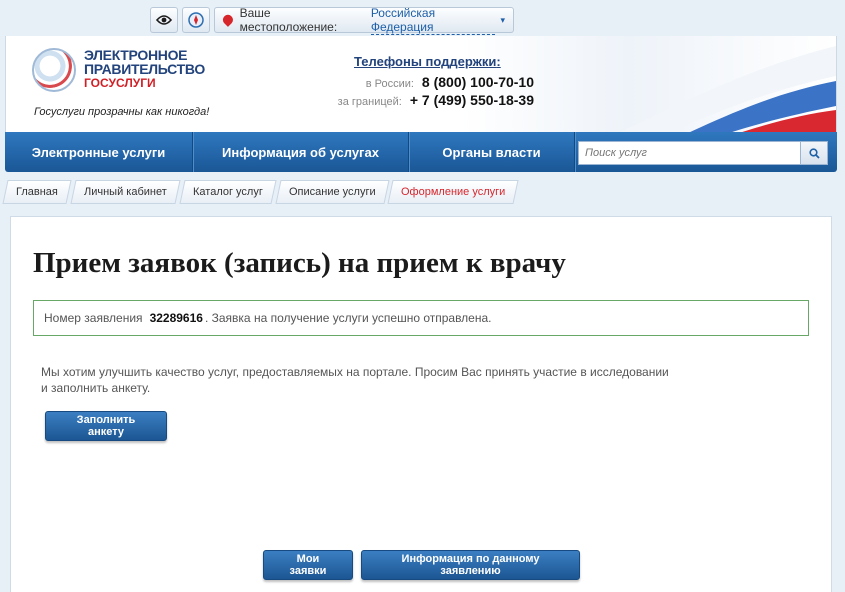 Image resolution: width=845 pixels, height=592 pixels. What do you see at coordinates (308, 565) in the screenshot?
I see `my-requests-button: Мои заявки` at bounding box center [308, 565].